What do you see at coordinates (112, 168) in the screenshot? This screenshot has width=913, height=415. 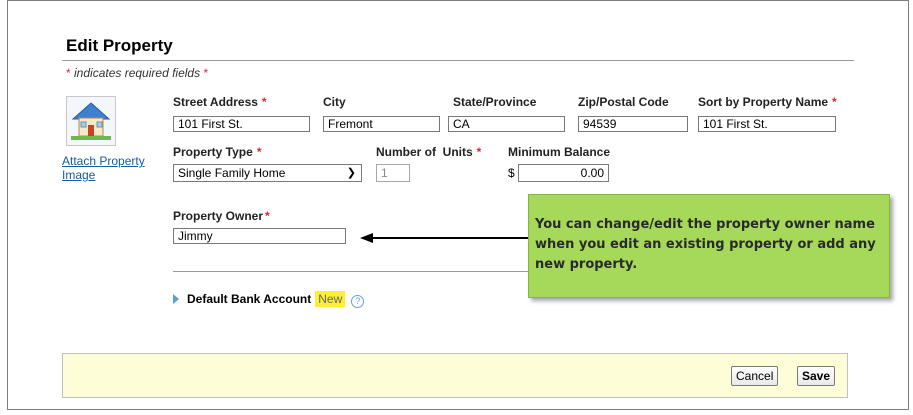 I see `attach-property-image-link: Attach Property Image` at bounding box center [112, 168].